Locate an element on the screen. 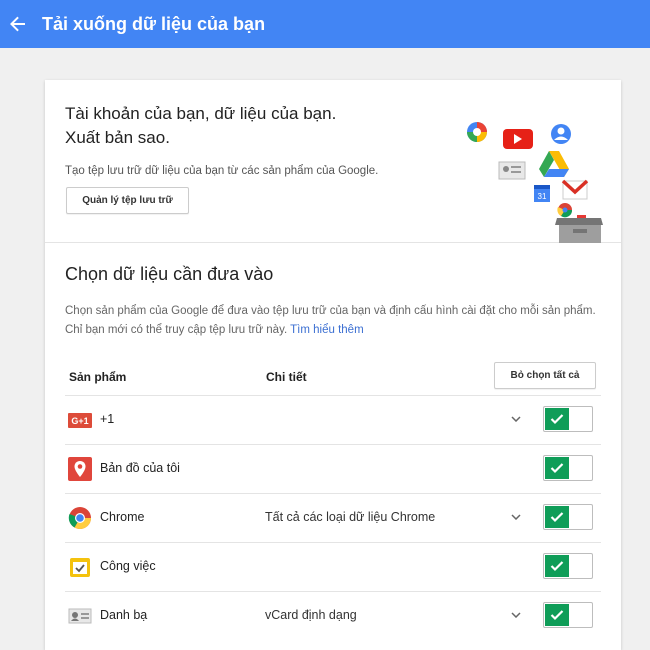  product-name: Bản đồ của tôi is located at coordinates (140, 468).